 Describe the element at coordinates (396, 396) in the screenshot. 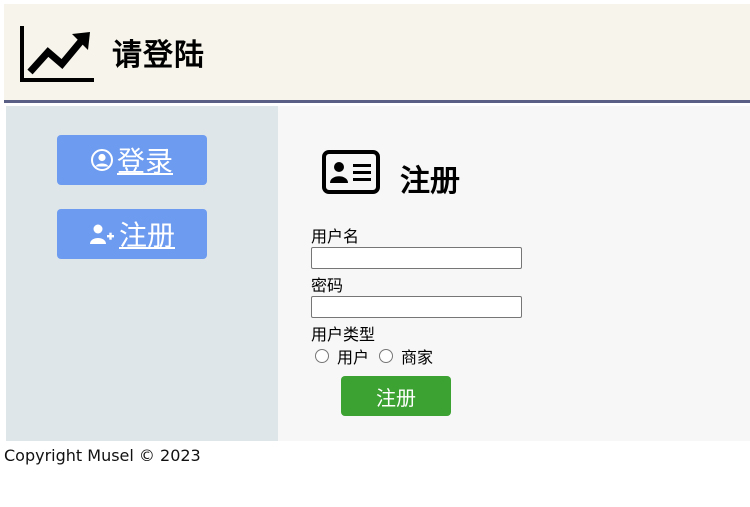

I see `register-submit-button: 注册` at that location.